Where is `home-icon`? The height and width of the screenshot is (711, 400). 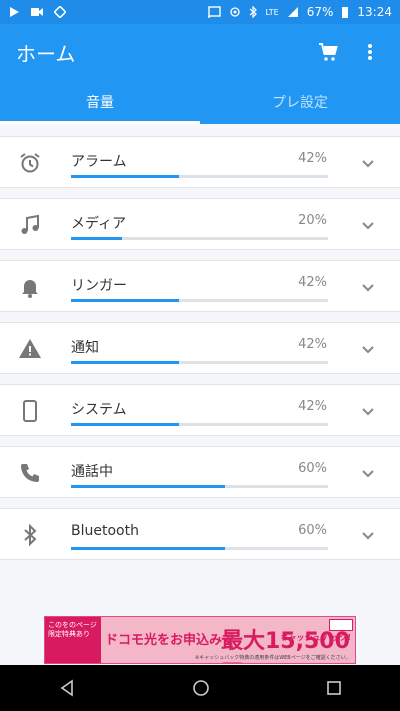
home-icon is located at coordinates (201, 688).